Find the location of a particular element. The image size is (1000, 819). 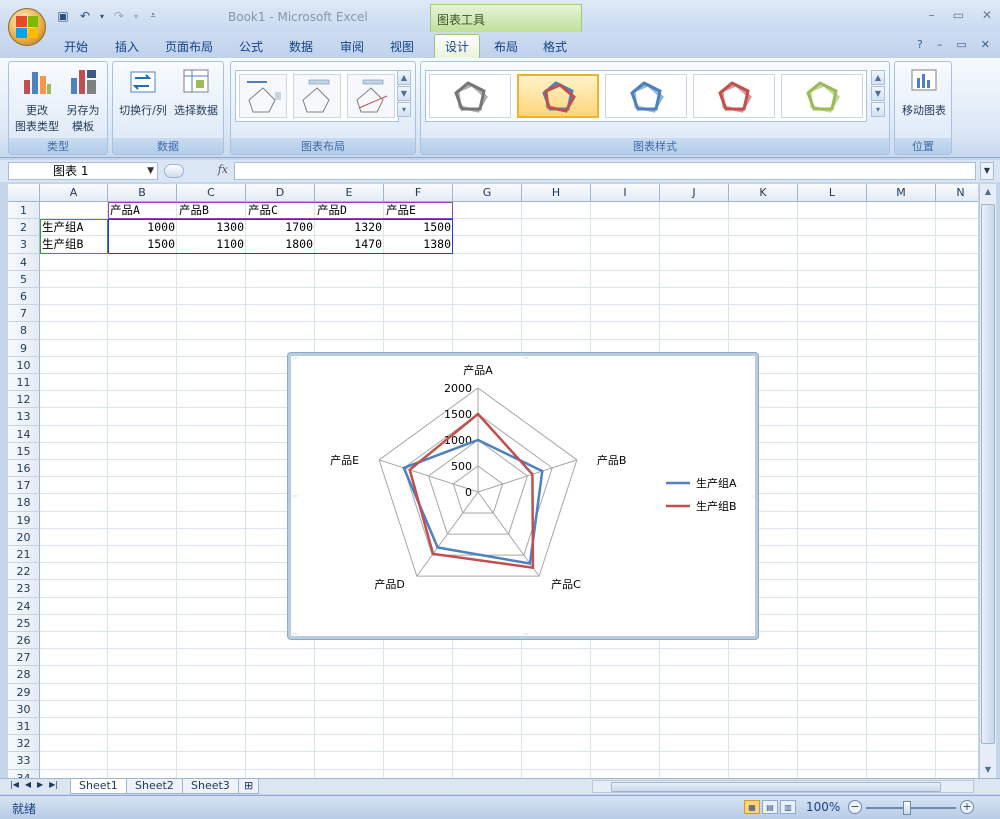

redo-icon: ↷ is located at coordinates (119, 16).